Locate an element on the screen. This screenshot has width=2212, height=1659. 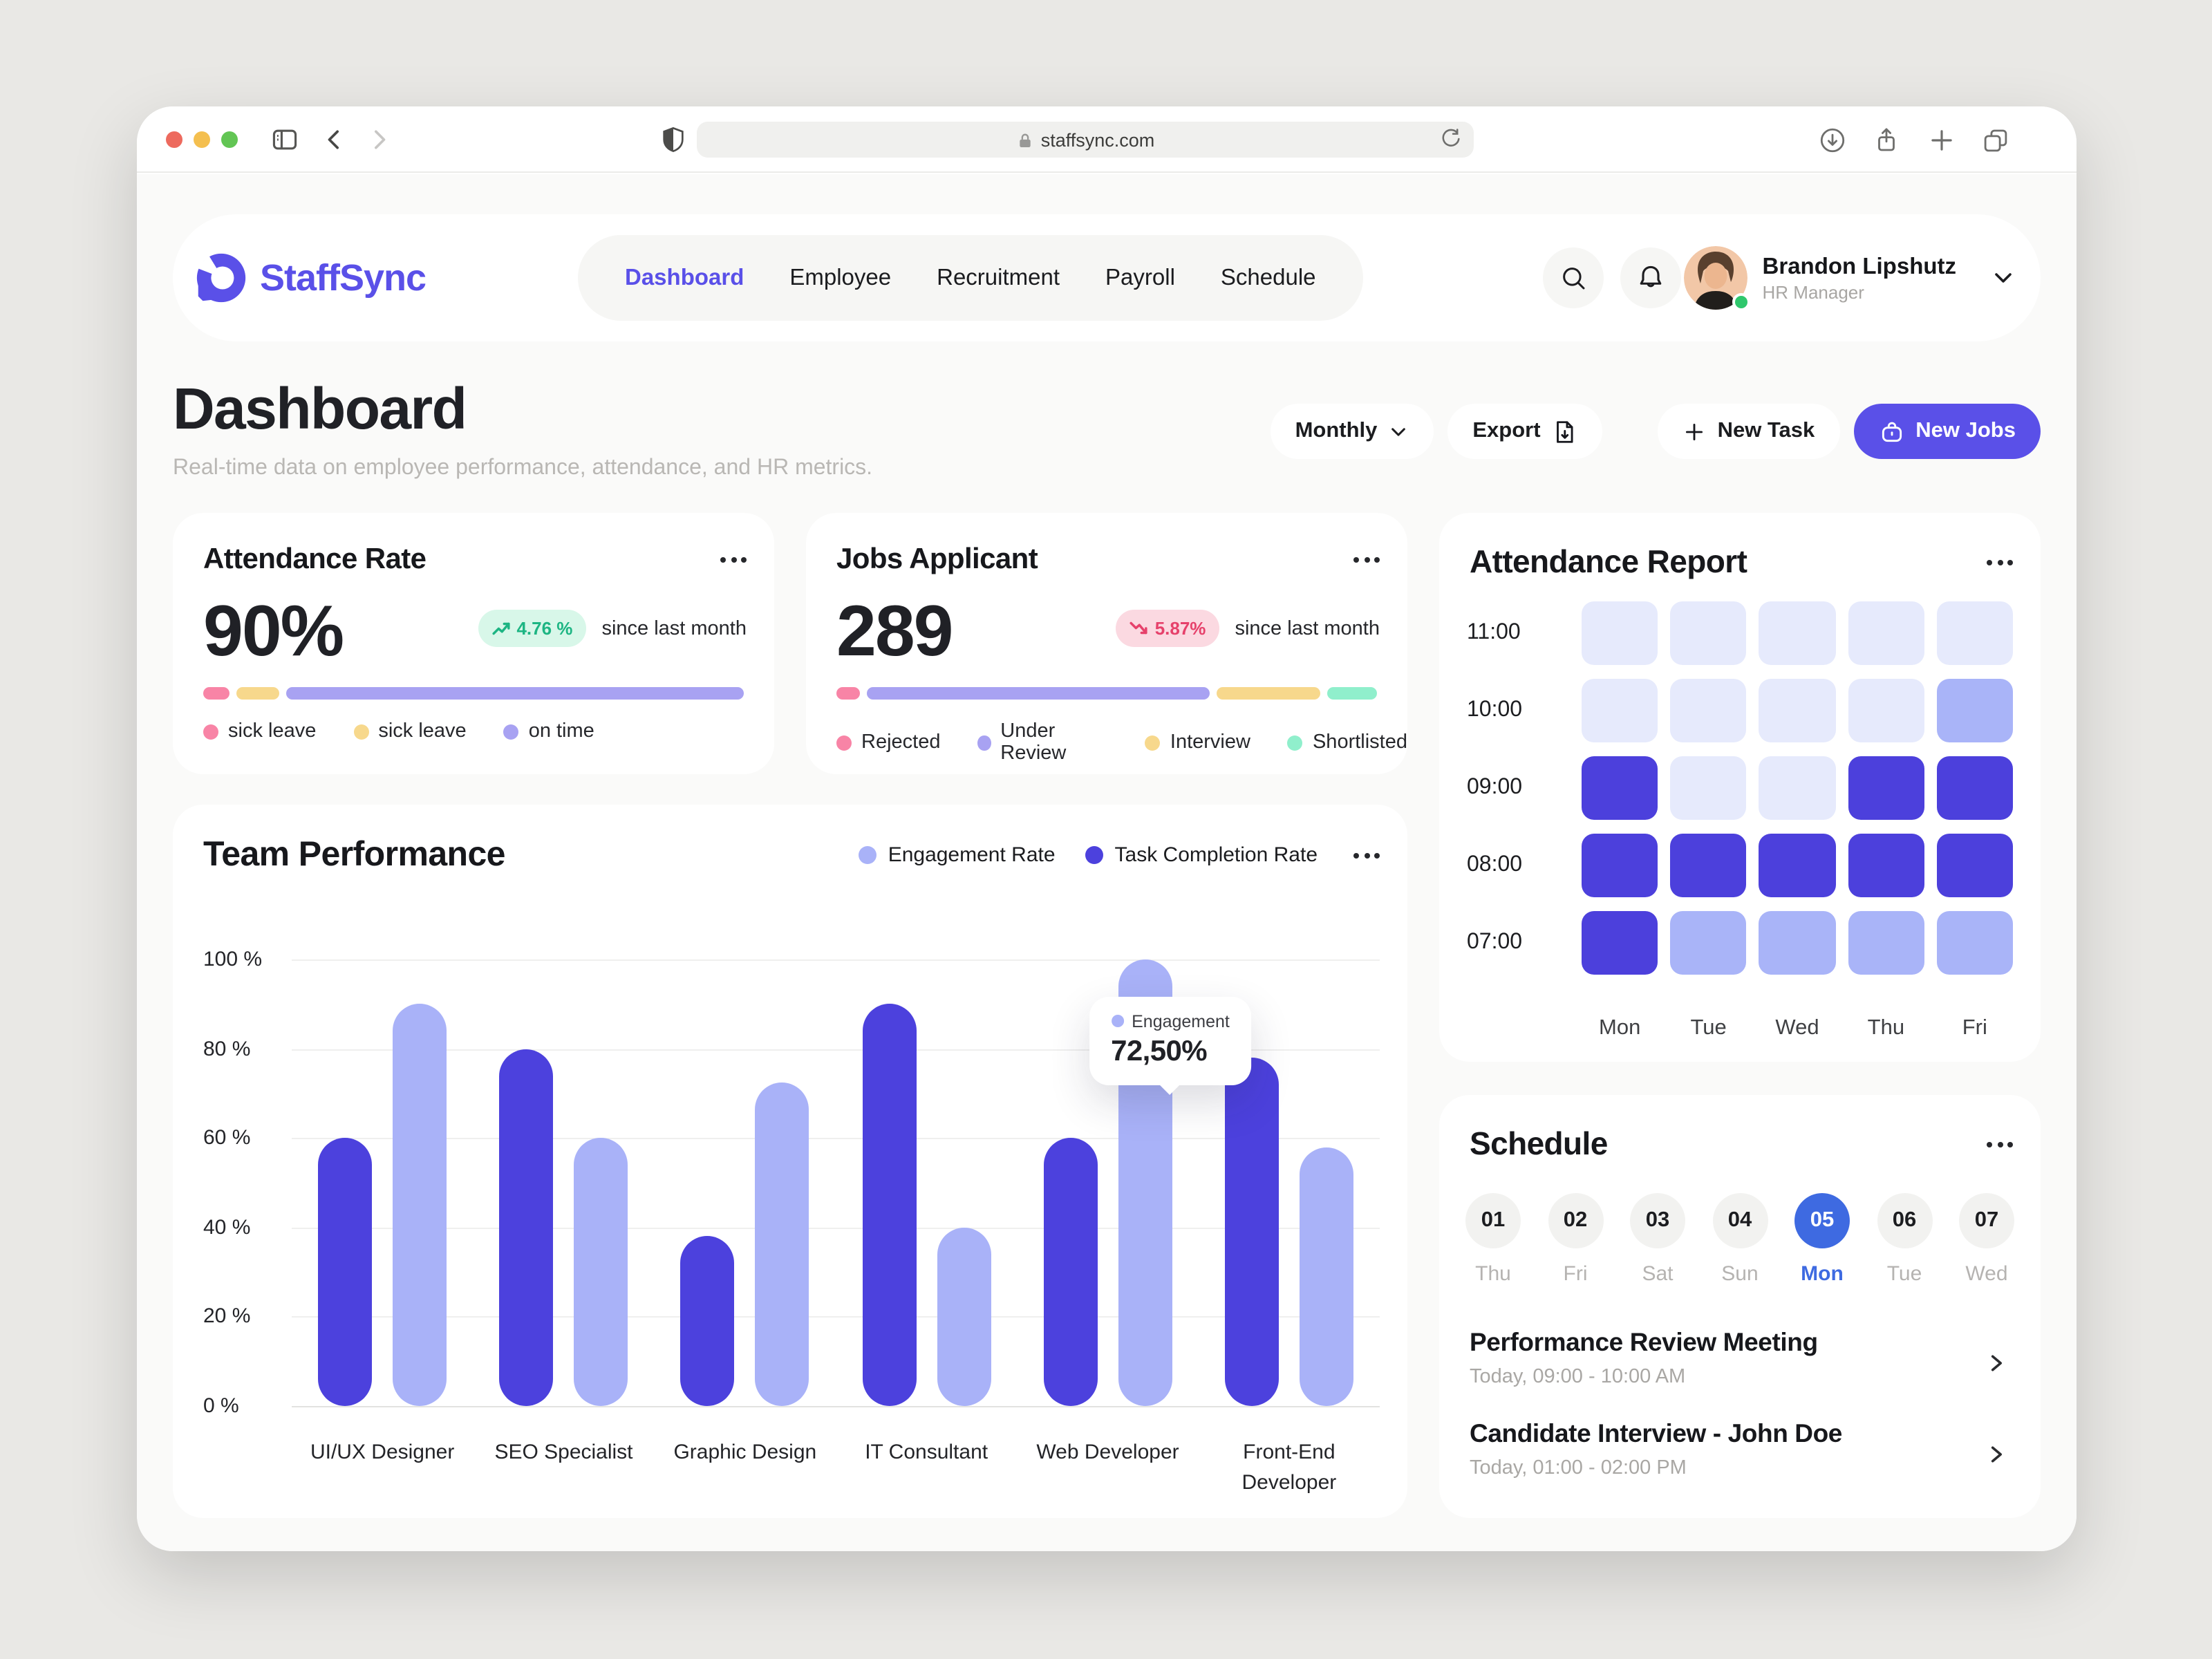
downloads-icon is located at coordinates (1831, 139).